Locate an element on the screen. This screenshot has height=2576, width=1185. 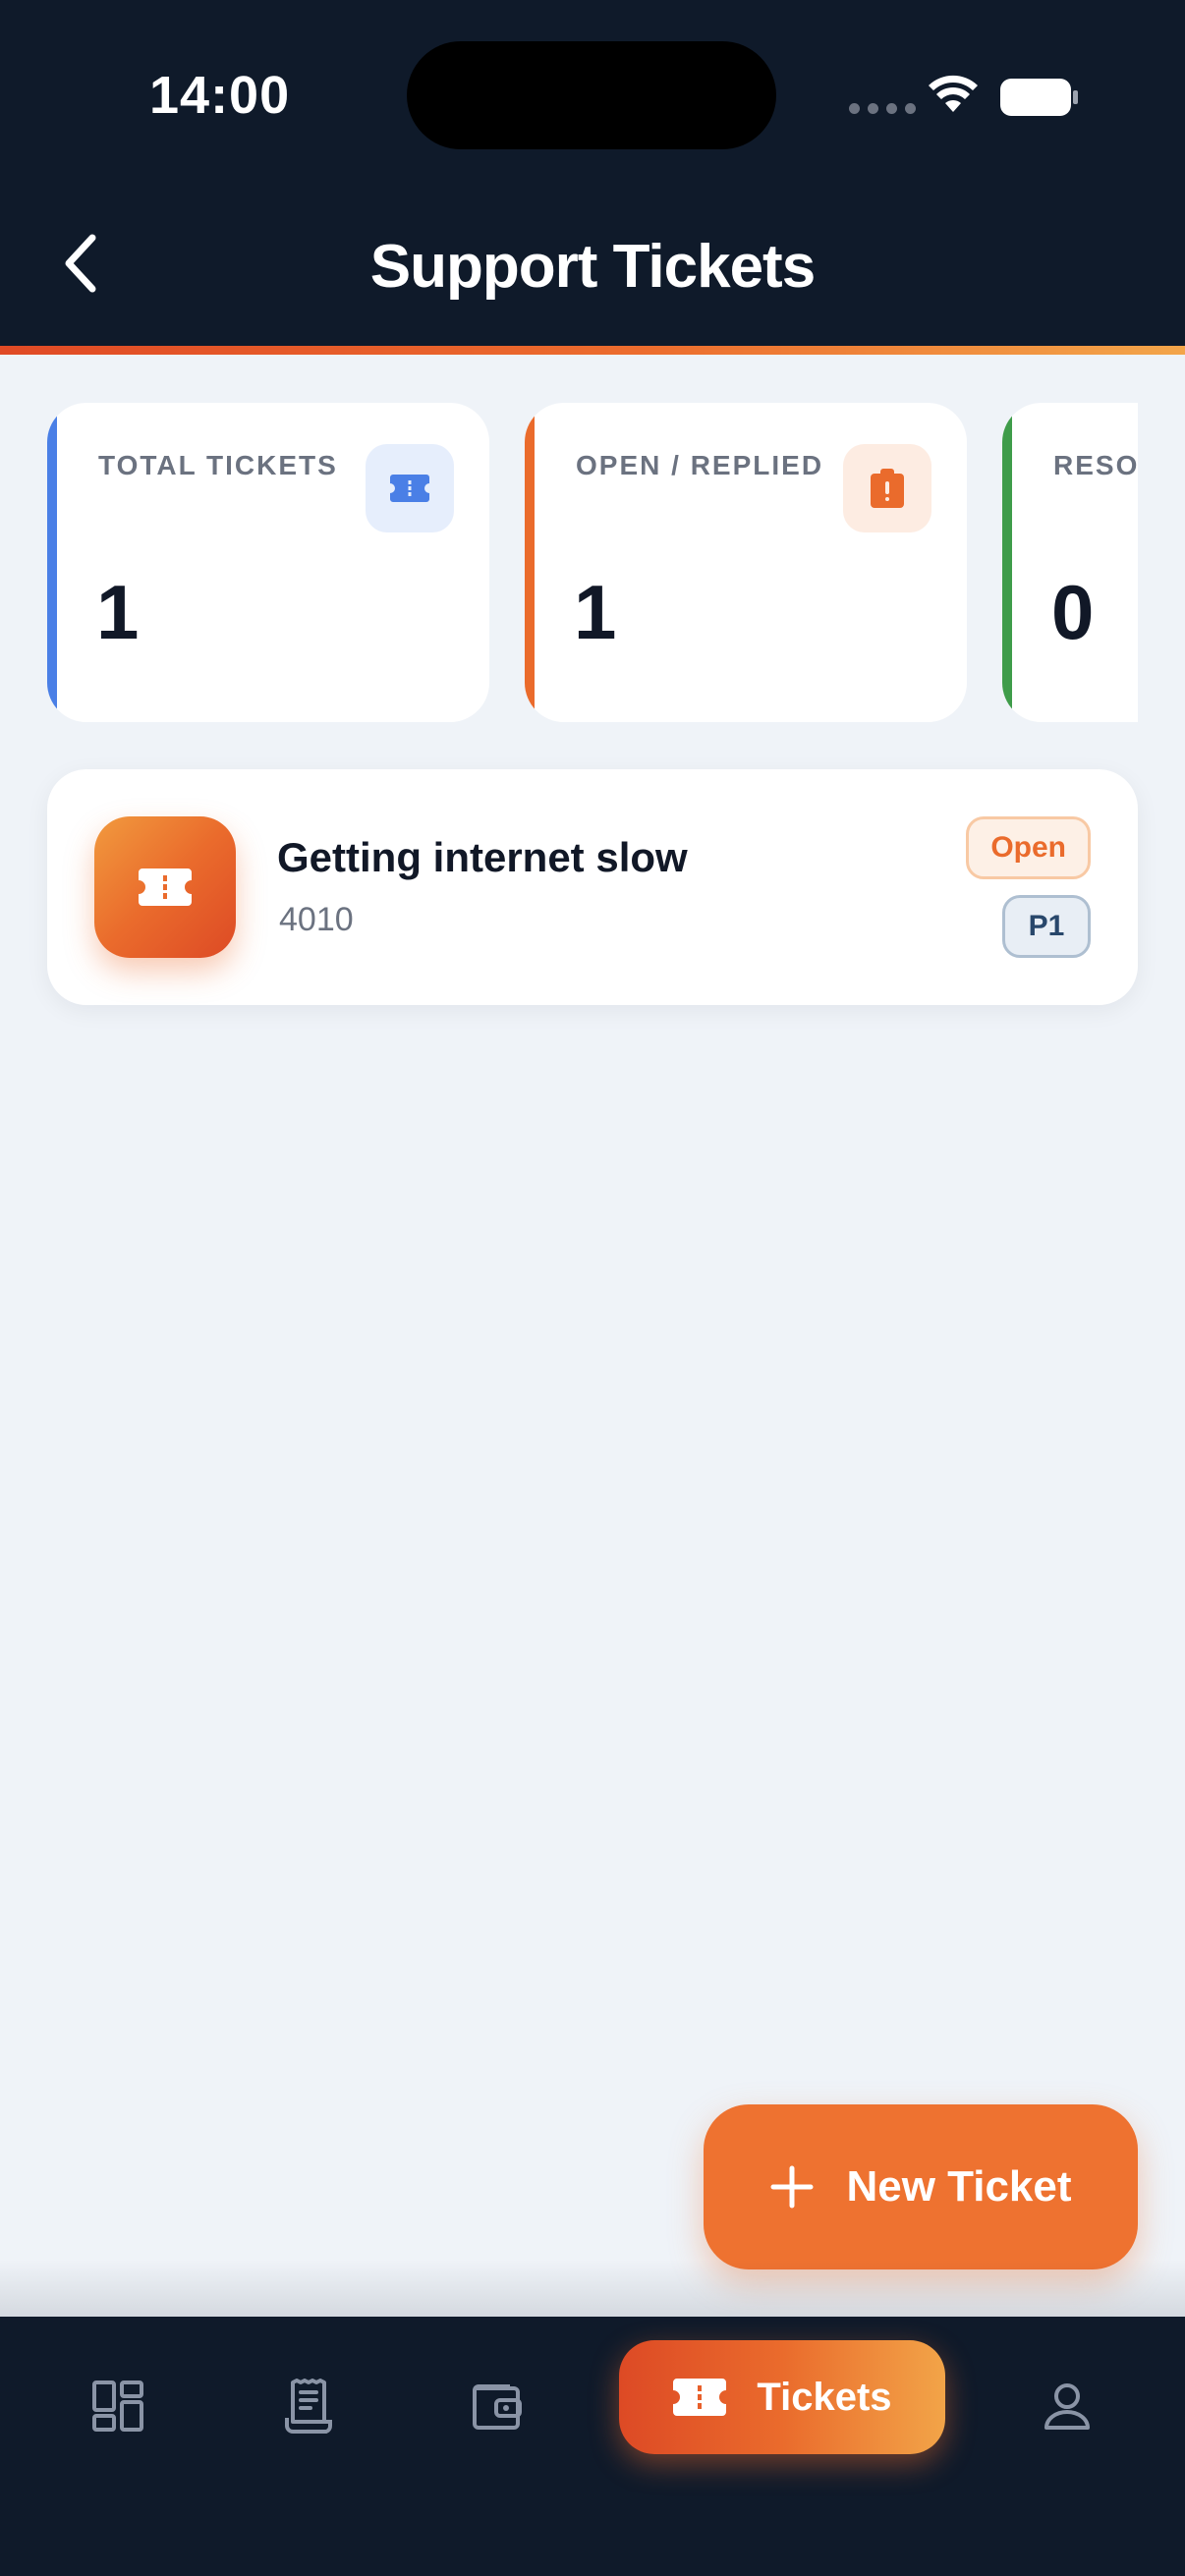
stat-card-open: OPEN / REPLIED 1 is located at coordinates (746, 562).